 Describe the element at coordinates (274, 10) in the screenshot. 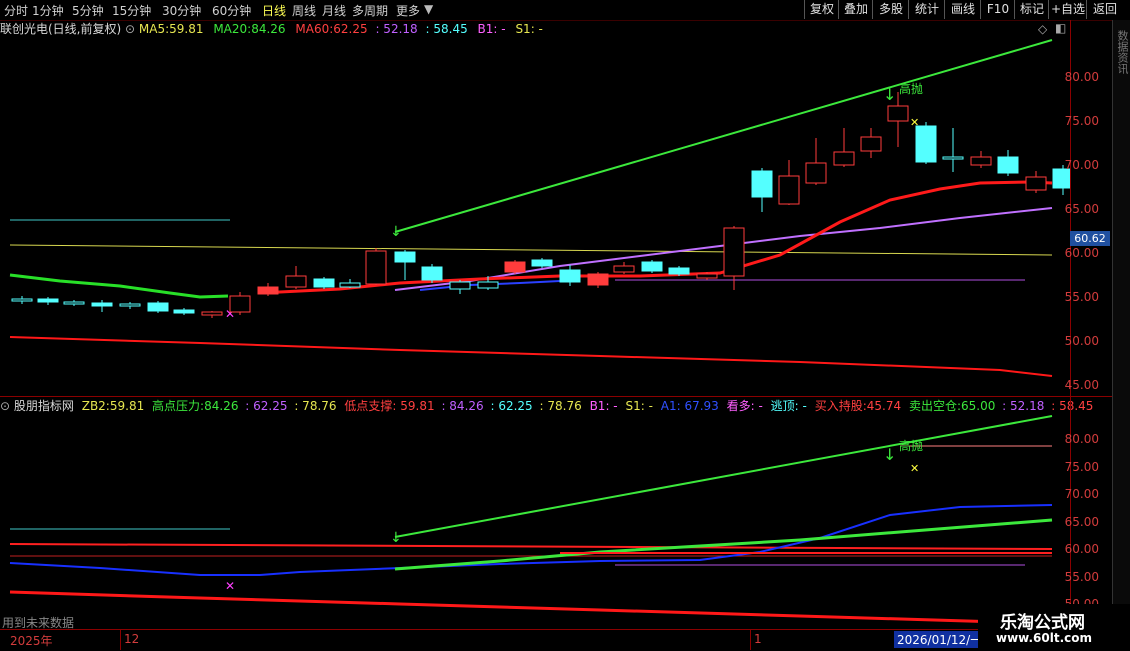

I see `period-tab-daily: 日线` at that location.